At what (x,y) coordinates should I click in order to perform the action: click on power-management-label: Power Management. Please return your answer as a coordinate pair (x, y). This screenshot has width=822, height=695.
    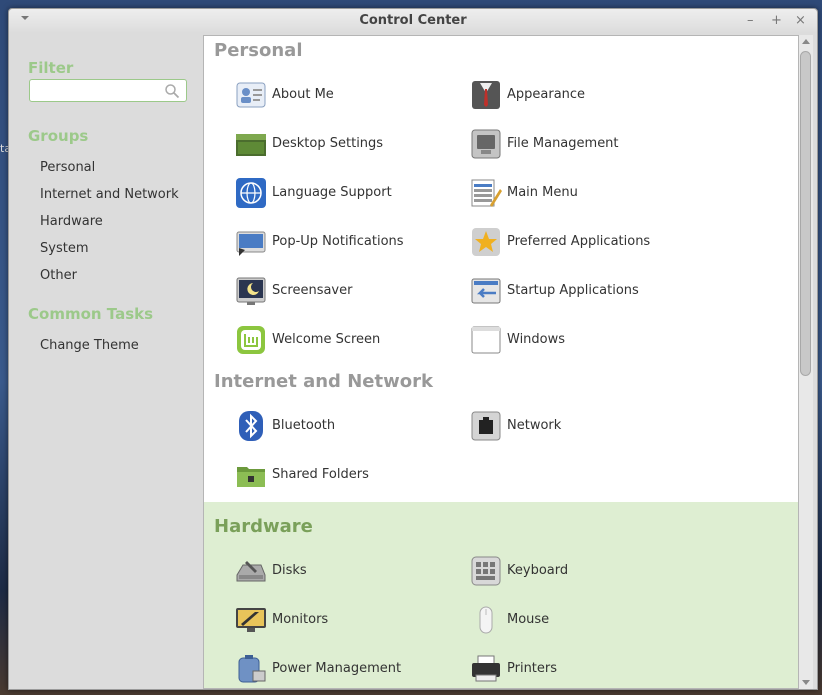
    Looking at the image, I should click on (337, 668).